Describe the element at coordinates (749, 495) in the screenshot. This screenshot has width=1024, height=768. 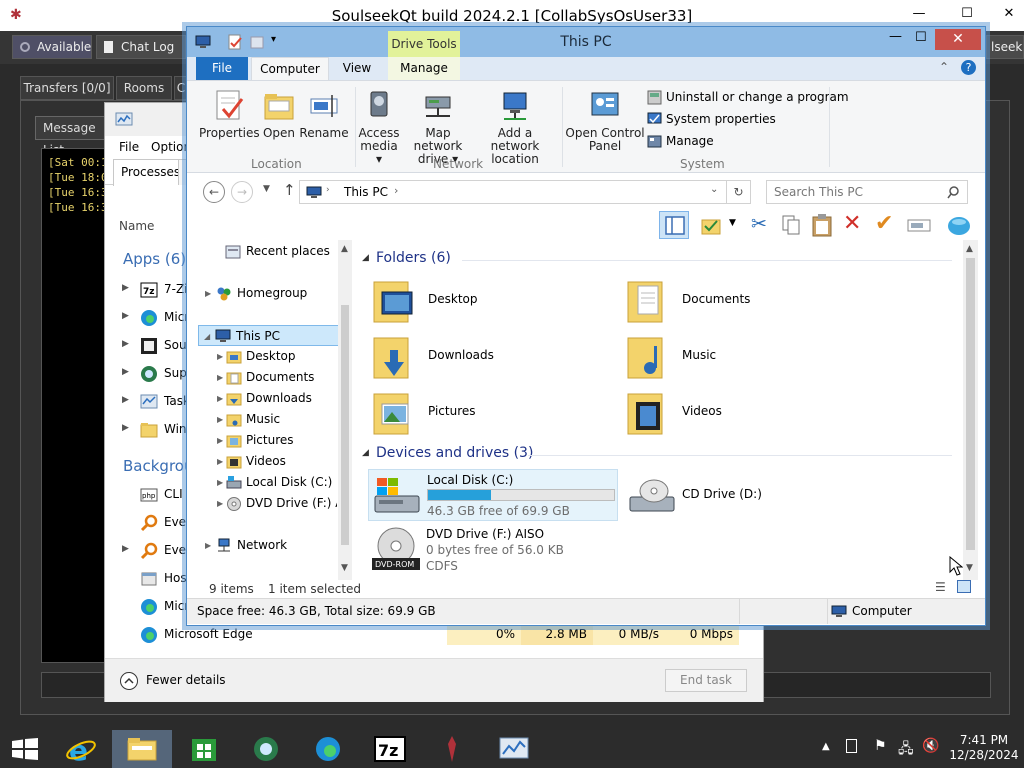
I see `drive-item-cd-drive: CD Drive (D:)` at that location.